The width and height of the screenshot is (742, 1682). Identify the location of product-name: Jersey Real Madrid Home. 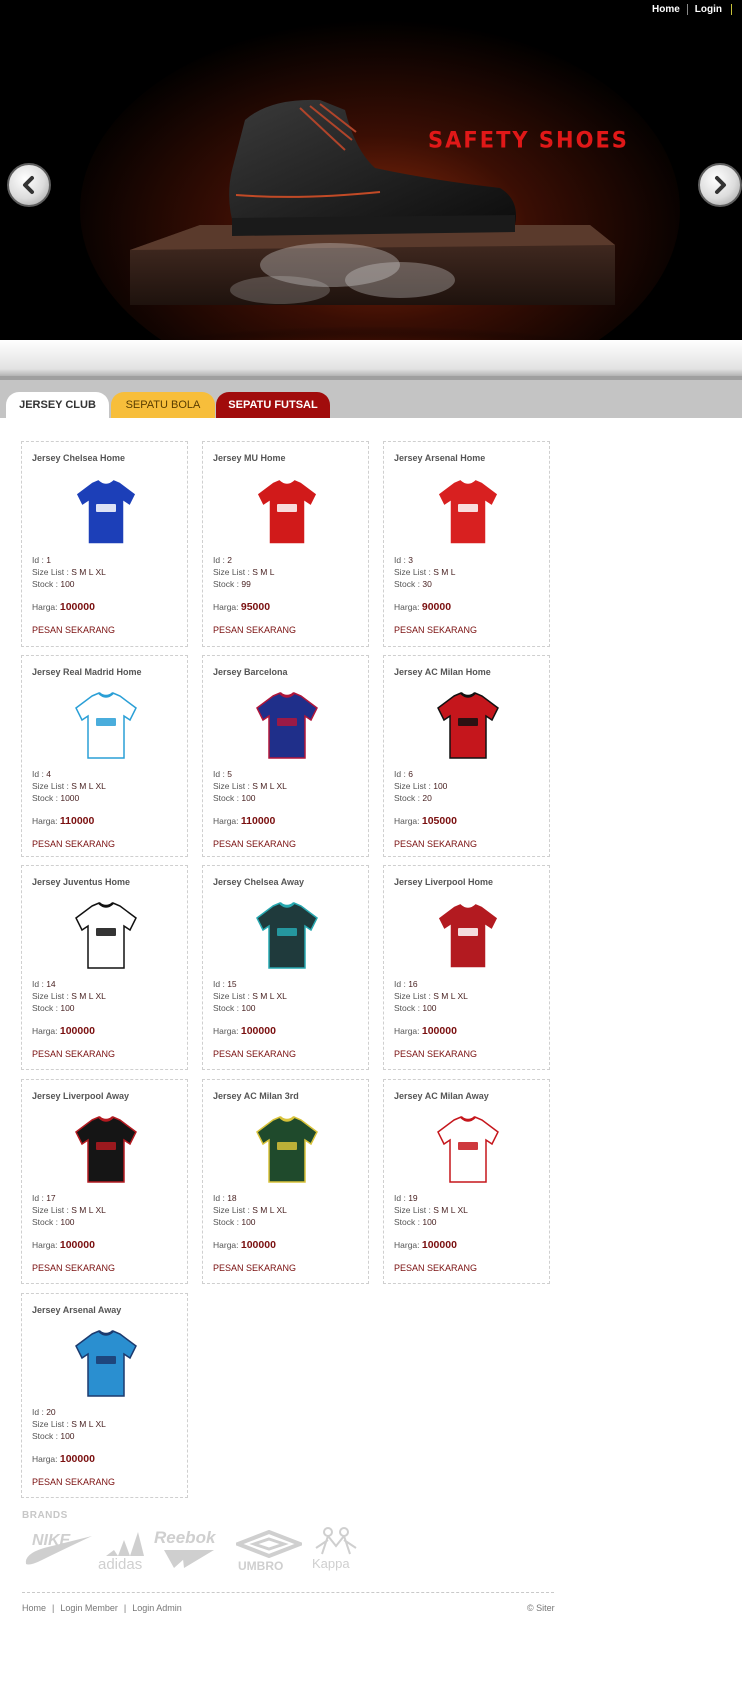
(87, 672).